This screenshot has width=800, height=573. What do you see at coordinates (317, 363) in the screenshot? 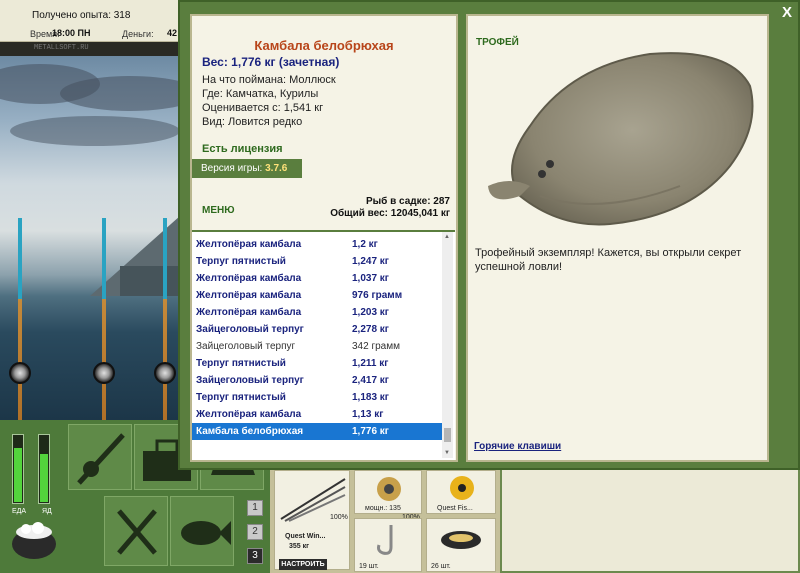
I see `catch-row: Терпуг пятнистый 1,211 кг` at bounding box center [317, 363].